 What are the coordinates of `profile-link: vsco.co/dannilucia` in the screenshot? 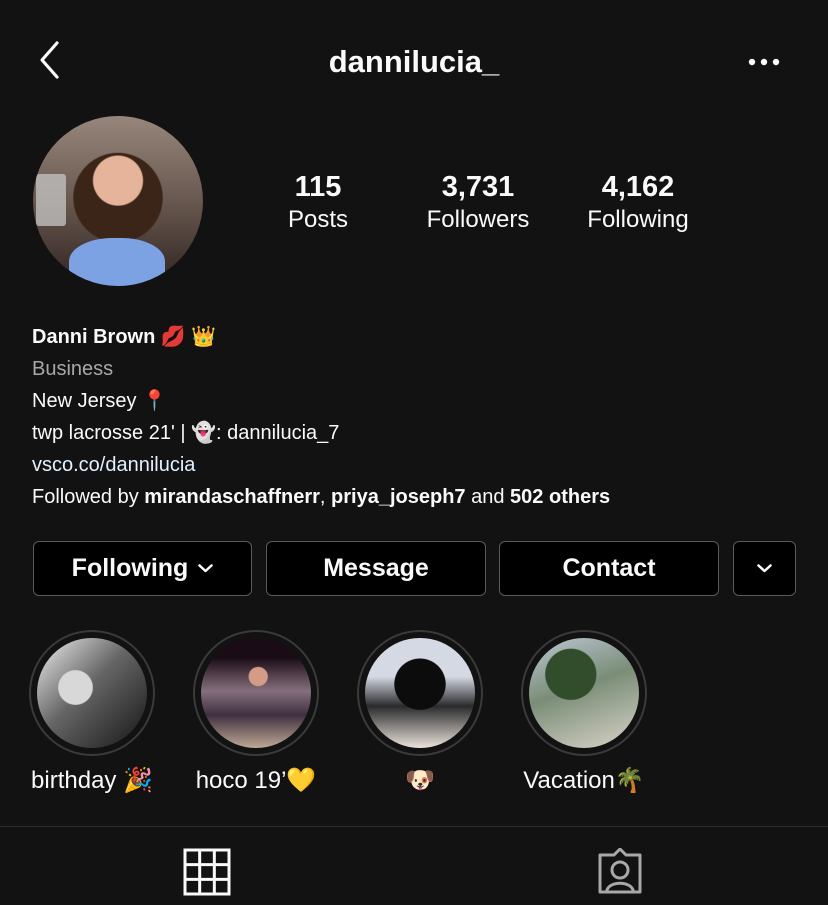 It's located at (417, 465).